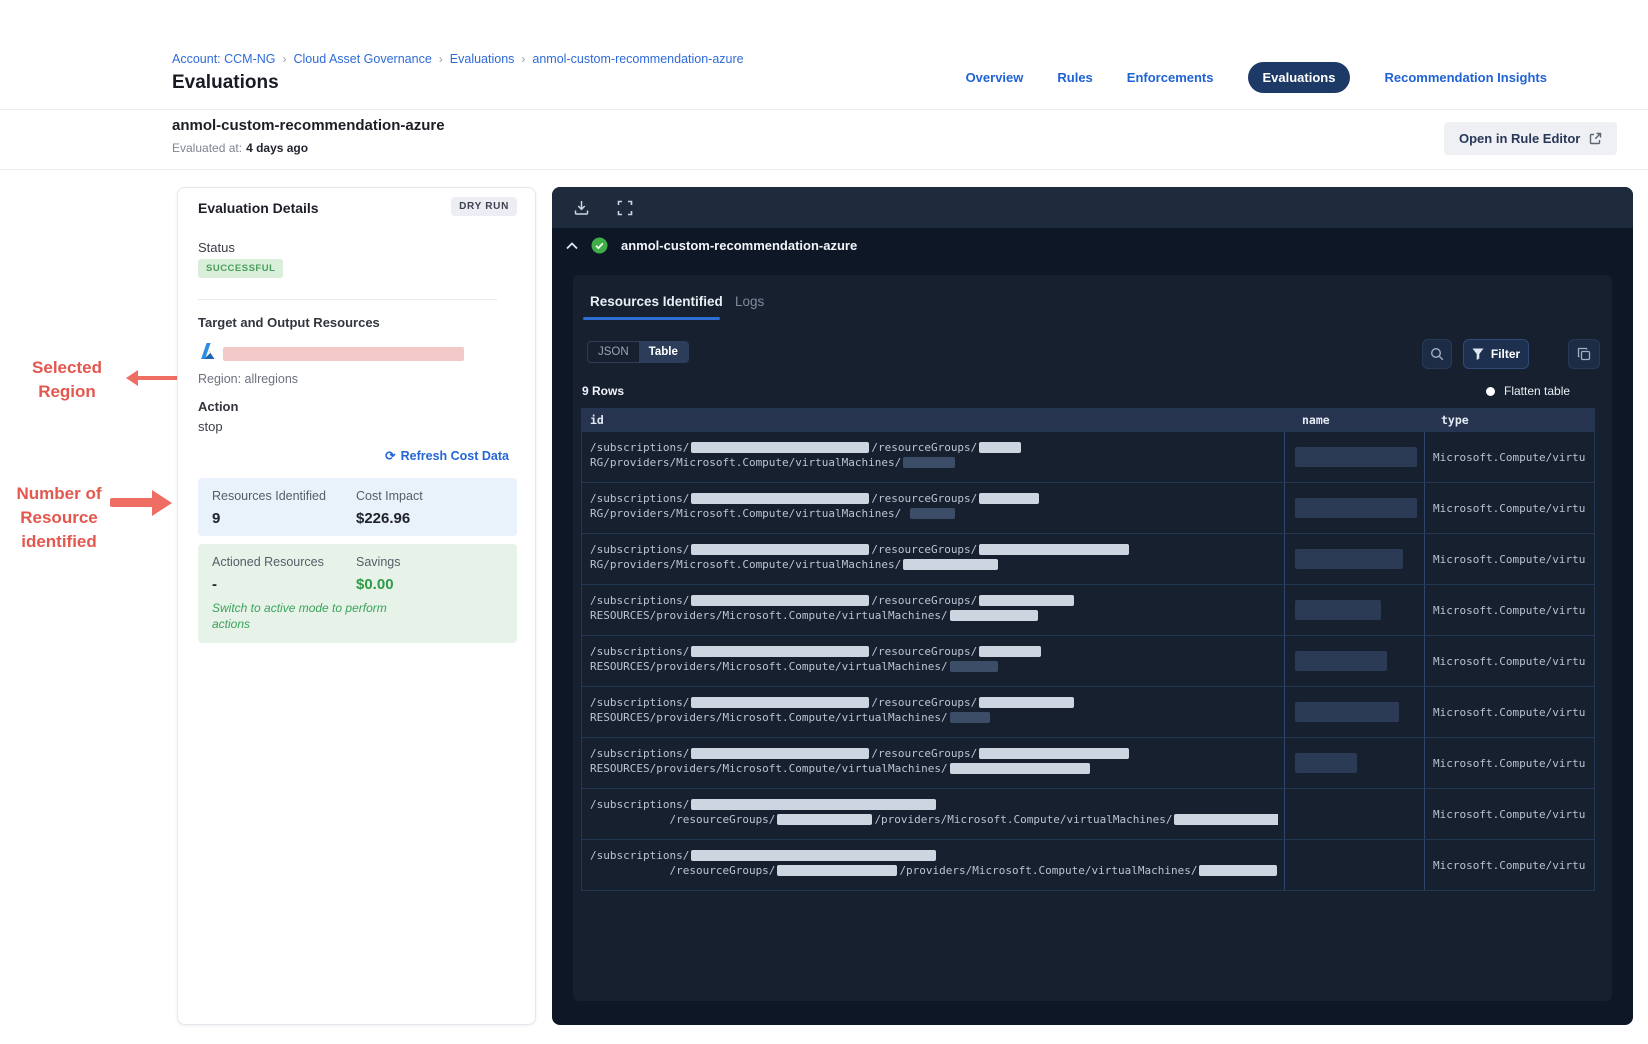 The width and height of the screenshot is (1648, 1044). I want to click on annotation-line: Resource, so click(59, 517).